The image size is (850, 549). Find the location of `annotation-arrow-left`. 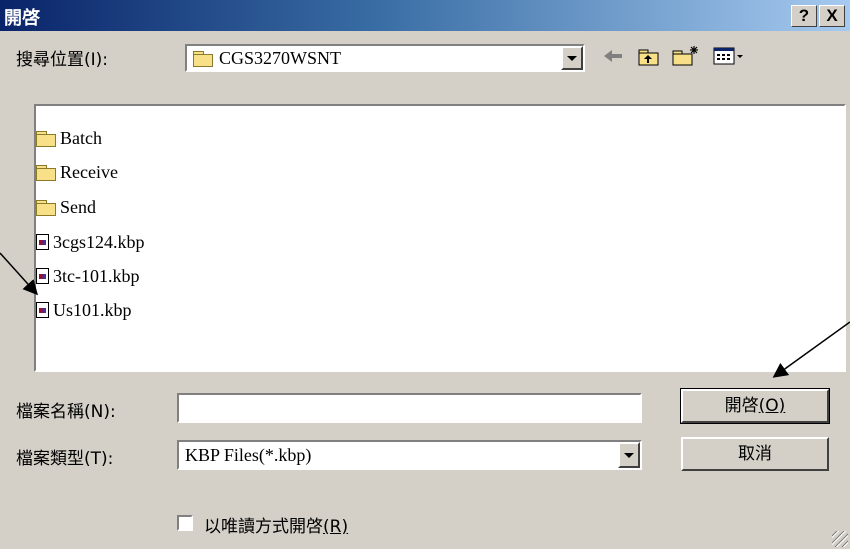

annotation-arrow-left is located at coordinates (19, 274).